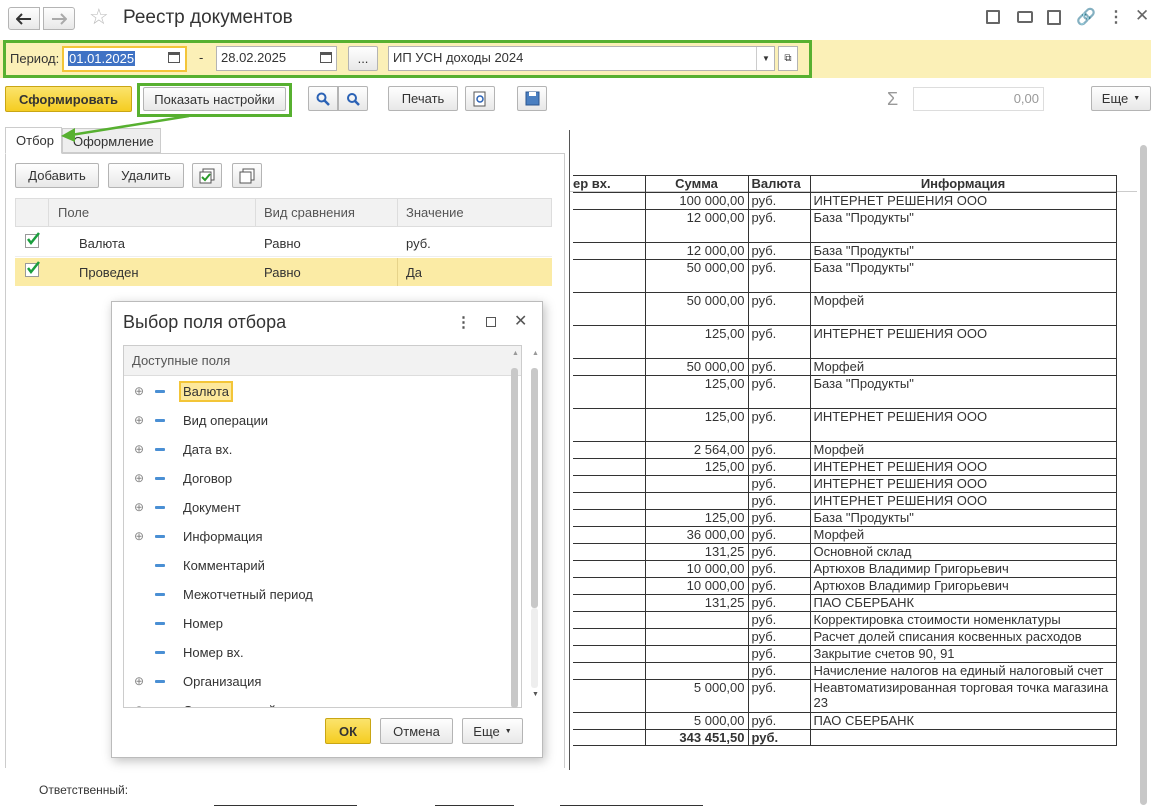 This screenshot has height=808, width=1151. What do you see at coordinates (993, 17) in the screenshot?
I see `save-icon` at bounding box center [993, 17].